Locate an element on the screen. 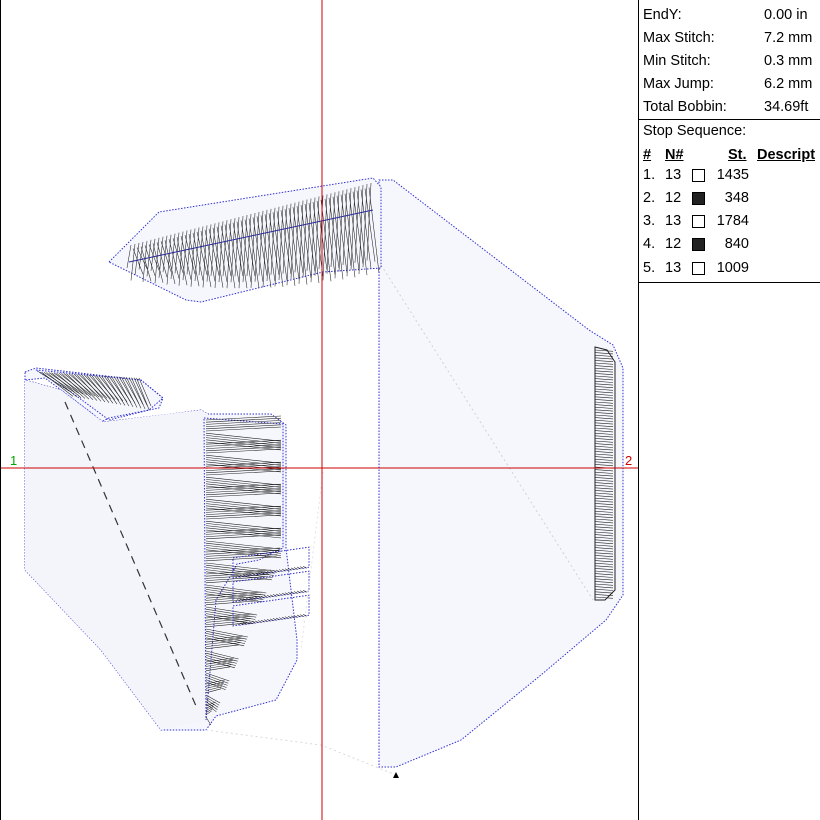 This screenshot has height=820, width=820. row-stitches: 1784 is located at coordinates (732, 221).